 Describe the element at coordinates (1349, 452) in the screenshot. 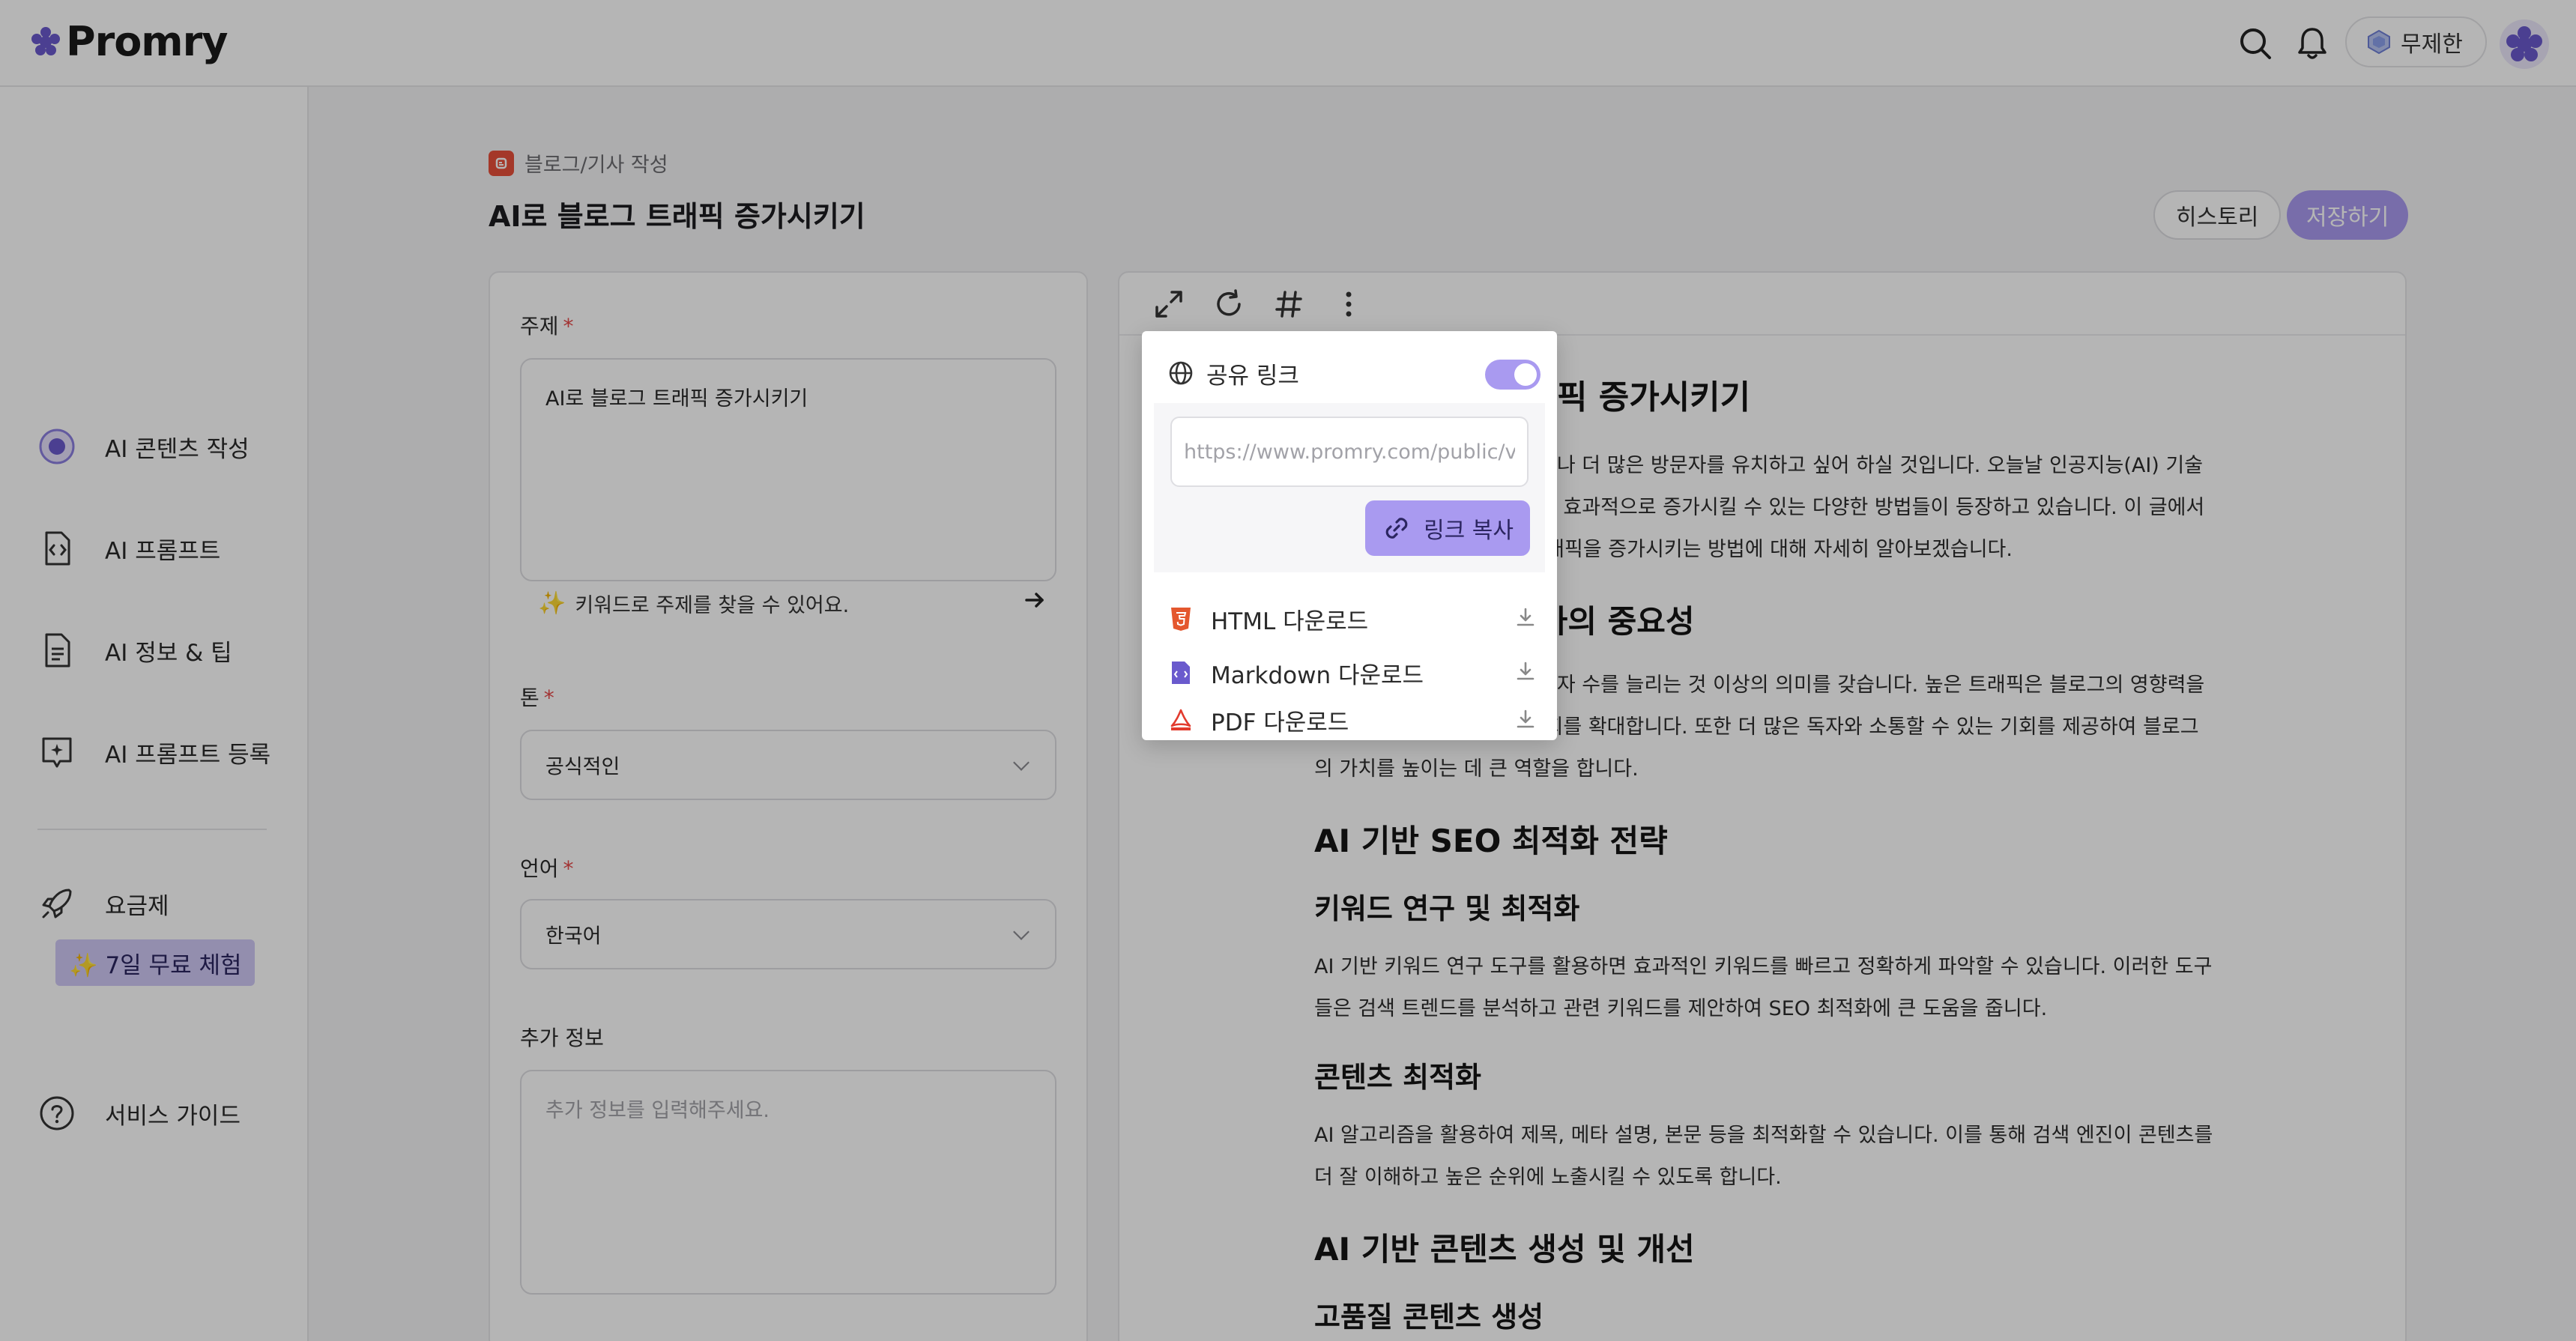

I see `share-url-input` at that location.